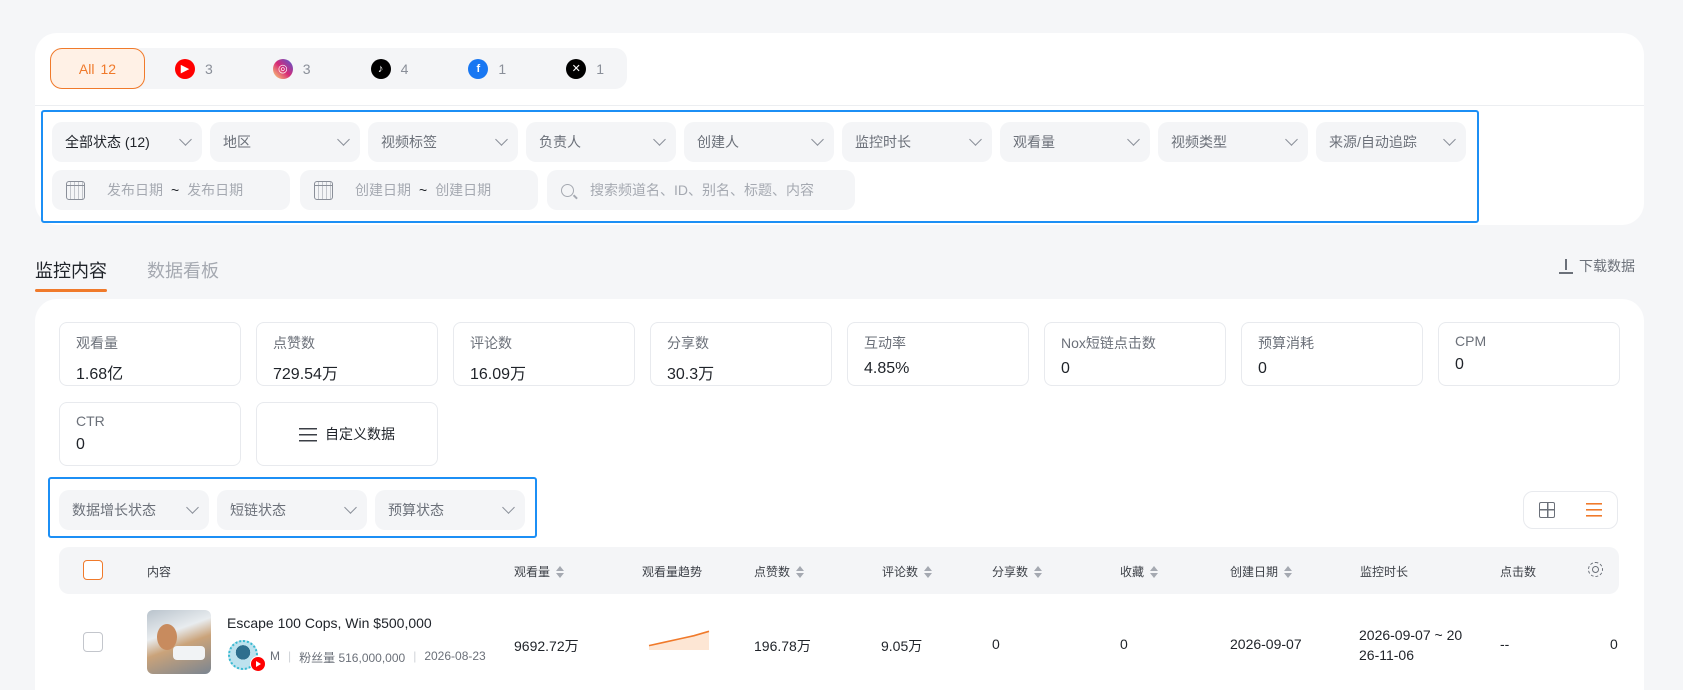 This screenshot has height=690, width=1683. What do you see at coordinates (1607, 266) in the screenshot?
I see `download-label: 下载数据` at bounding box center [1607, 266].